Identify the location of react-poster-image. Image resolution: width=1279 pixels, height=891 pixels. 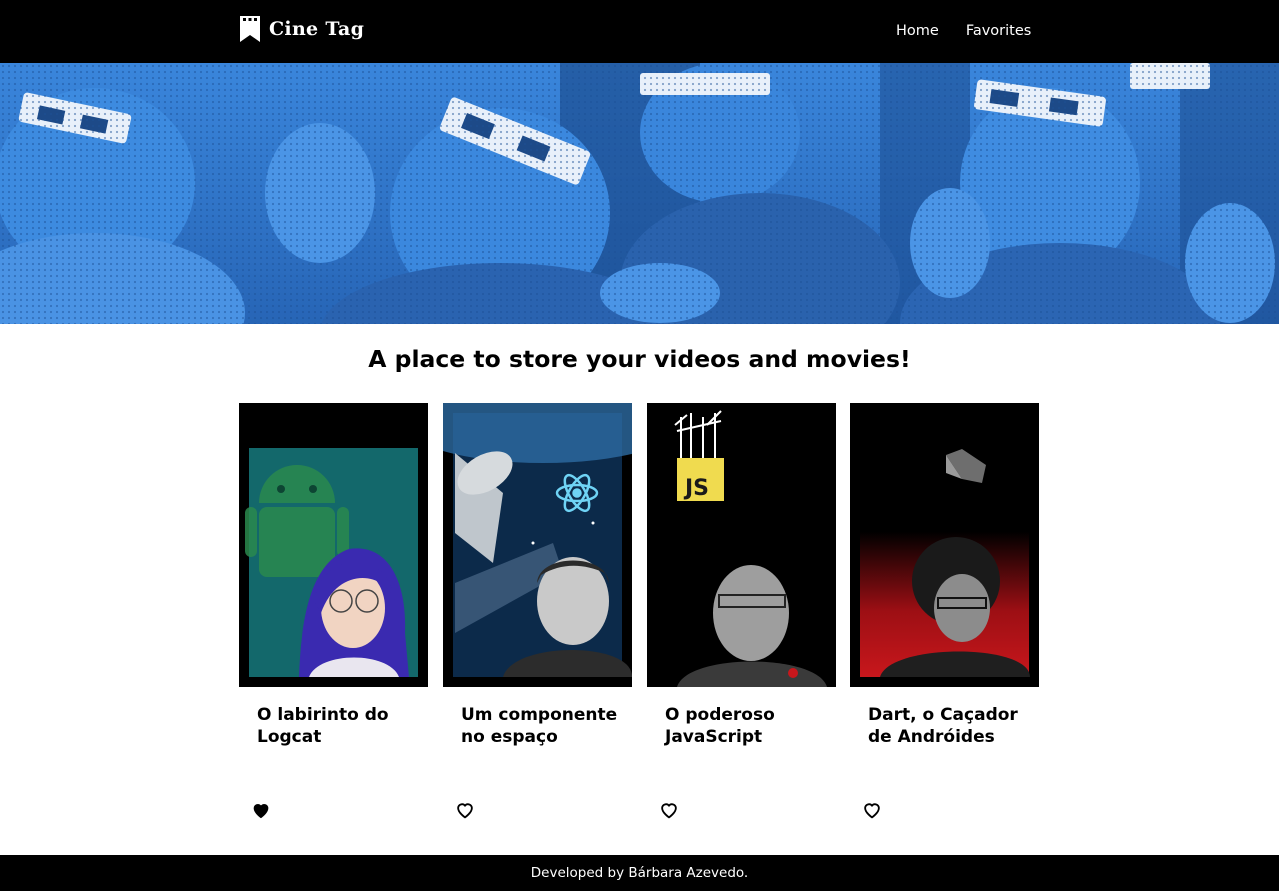
(537, 545).